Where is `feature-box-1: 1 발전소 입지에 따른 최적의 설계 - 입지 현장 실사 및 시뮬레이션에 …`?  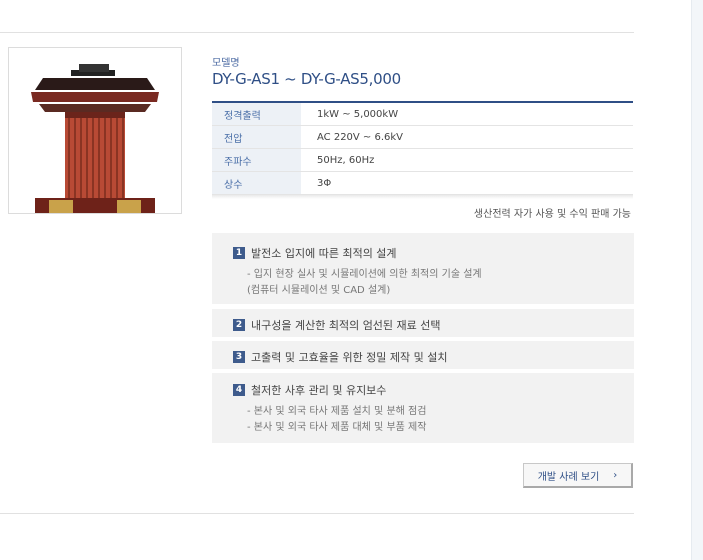 feature-box-1: 1 발전소 입지에 따른 최적의 설계 - 입지 현장 실사 및 시뮬레이션에 … is located at coordinates (423, 268).